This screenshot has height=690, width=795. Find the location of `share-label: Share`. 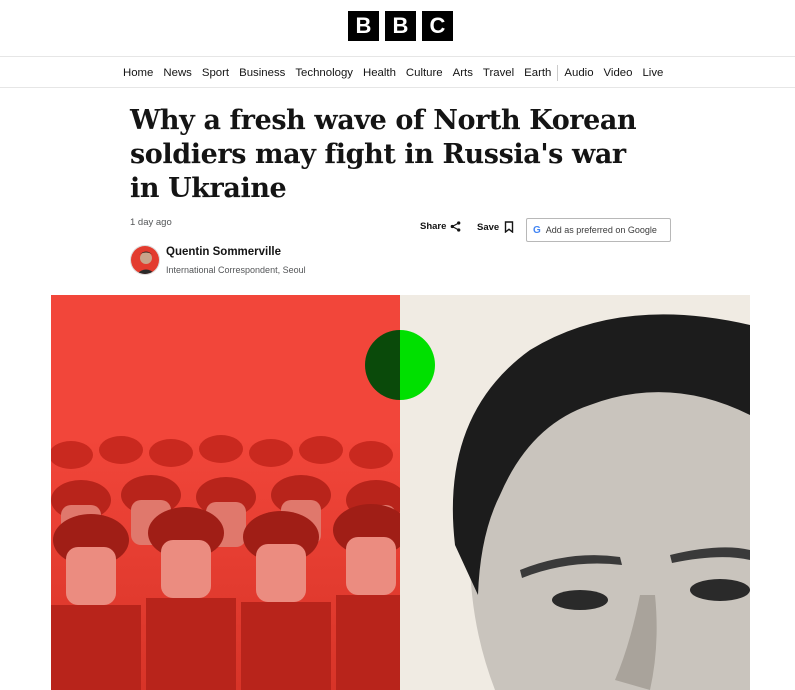

share-label: Share is located at coordinates (433, 226).